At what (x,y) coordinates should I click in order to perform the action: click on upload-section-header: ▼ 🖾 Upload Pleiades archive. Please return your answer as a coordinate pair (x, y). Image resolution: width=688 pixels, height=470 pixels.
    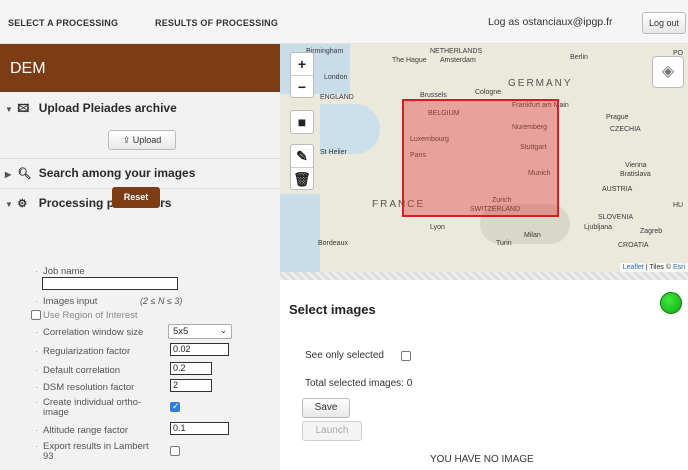
    Looking at the image, I should click on (140, 109).